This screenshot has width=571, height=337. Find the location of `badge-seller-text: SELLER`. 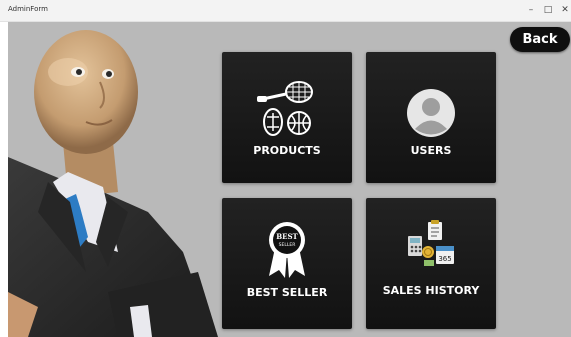

badge-seller-text: SELLER is located at coordinates (287, 245).